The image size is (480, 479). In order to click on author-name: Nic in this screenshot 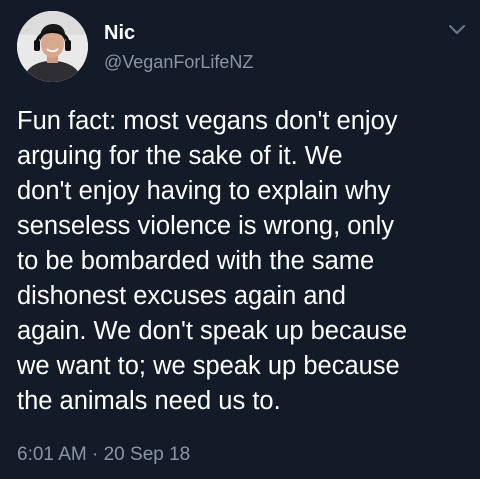, I will do `click(119, 33)`.